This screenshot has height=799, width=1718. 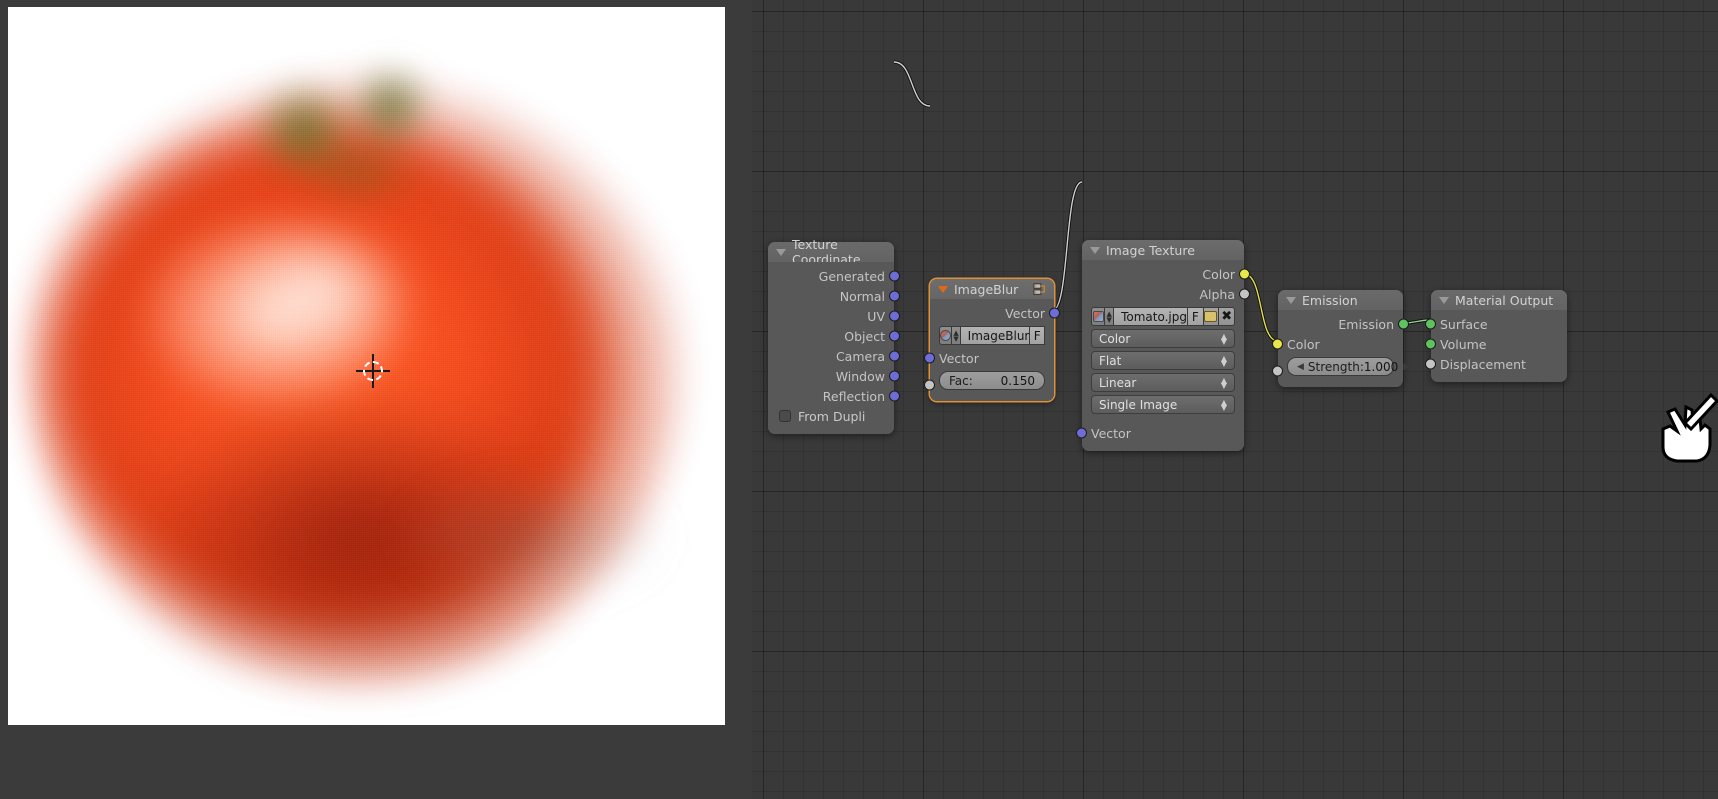 I want to click on pack-image-icon, so click(x=1211, y=316).